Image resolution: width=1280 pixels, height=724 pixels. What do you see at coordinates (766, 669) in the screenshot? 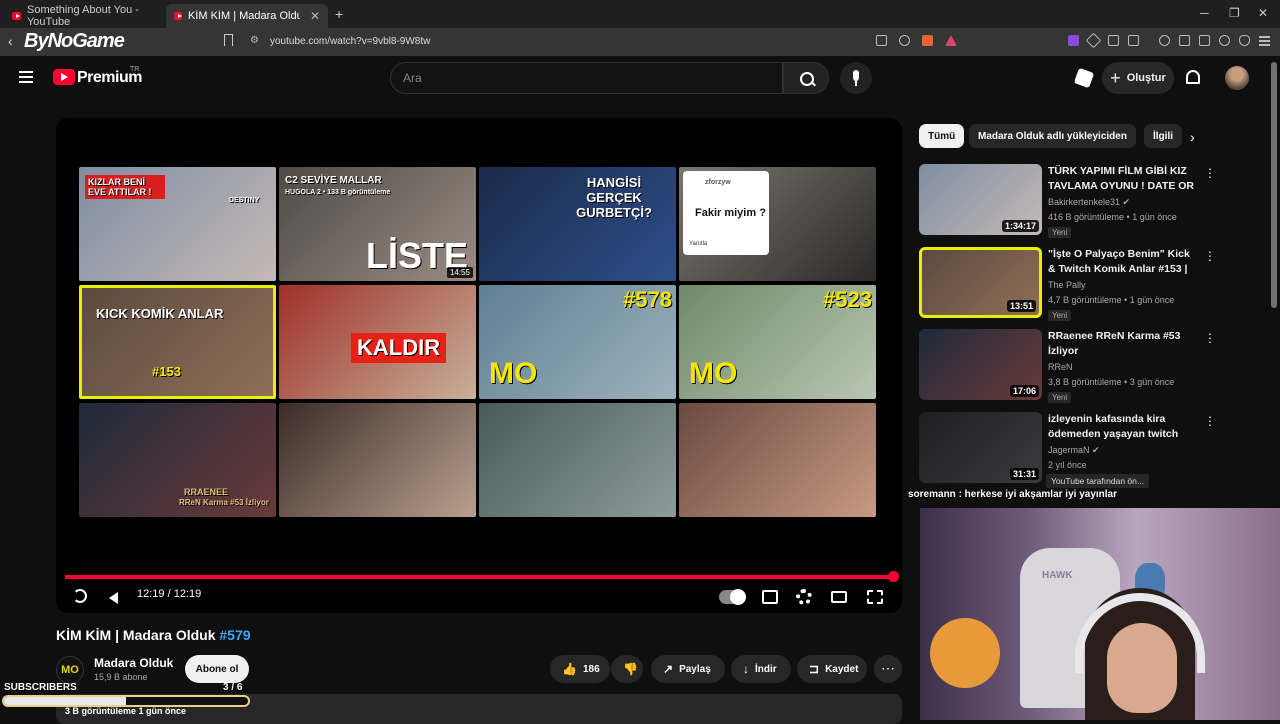
I see `download-label: İndir` at bounding box center [766, 669].